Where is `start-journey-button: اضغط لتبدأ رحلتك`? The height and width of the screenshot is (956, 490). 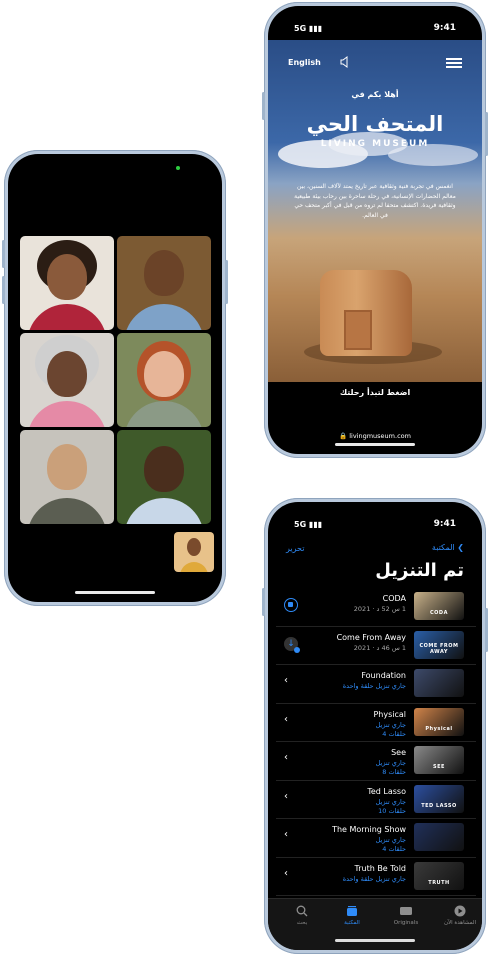 start-journey-button: اضغط لتبدأ رحلتك is located at coordinates (375, 392).